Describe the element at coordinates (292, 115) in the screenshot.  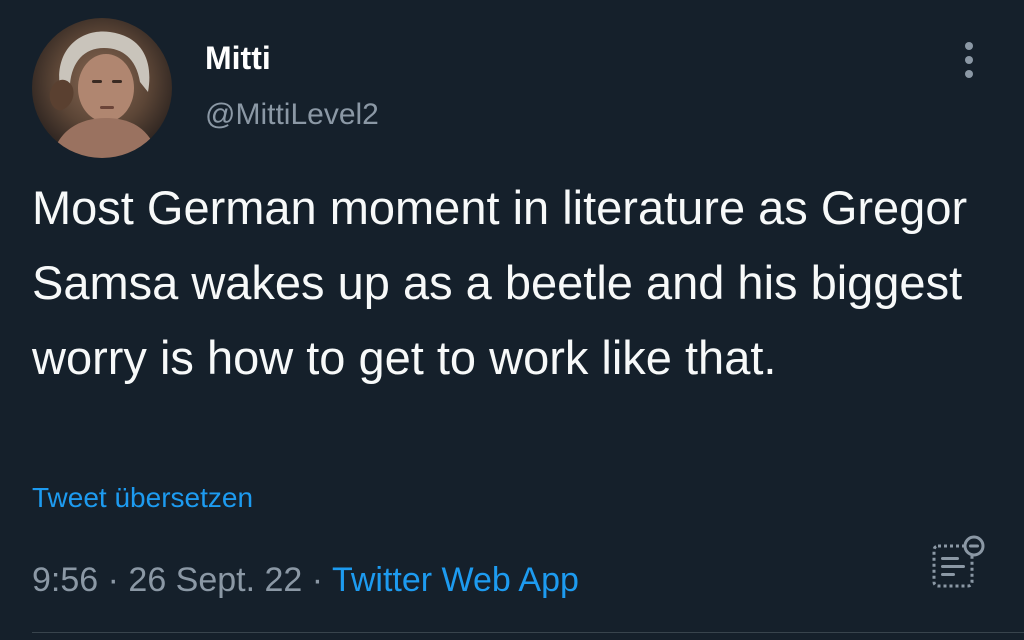
I see `user-handle: @MittiLevel2` at that location.